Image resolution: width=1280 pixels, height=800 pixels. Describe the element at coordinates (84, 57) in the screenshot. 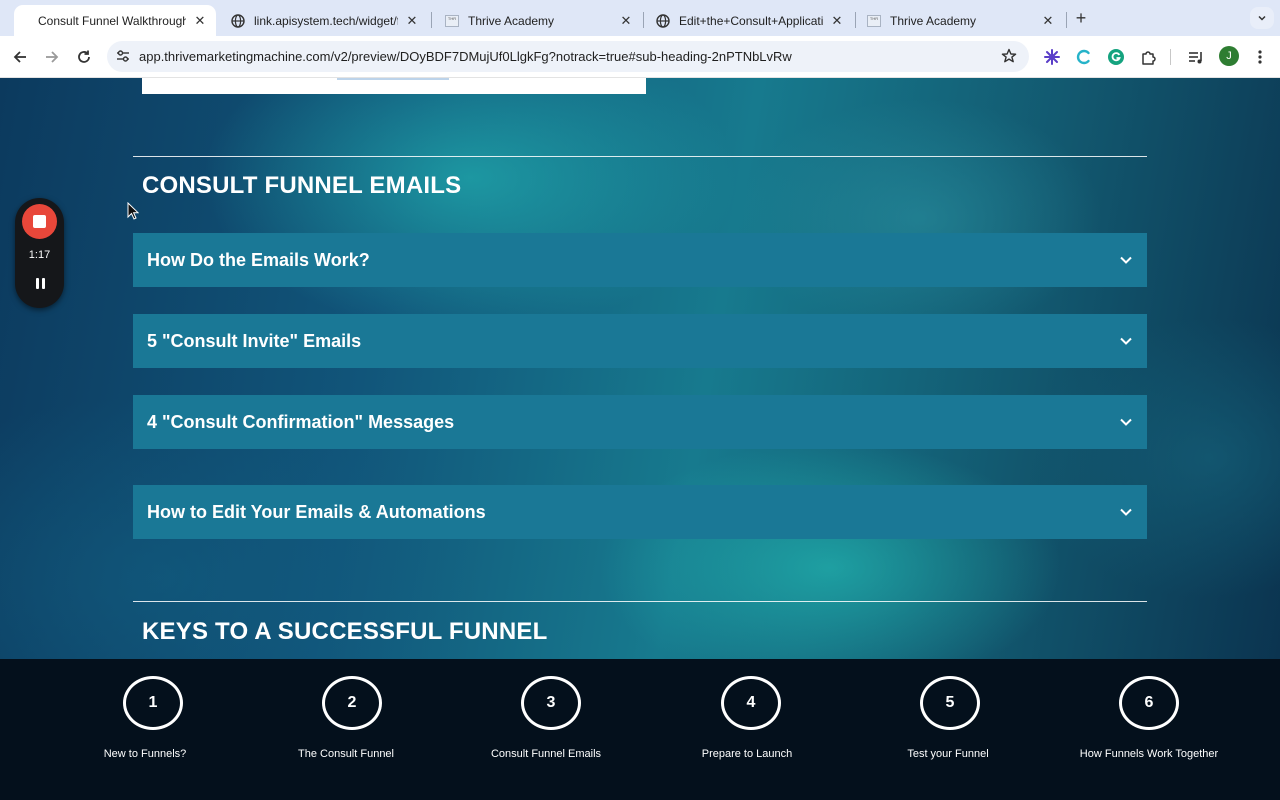

I see `reload-icon` at that location.